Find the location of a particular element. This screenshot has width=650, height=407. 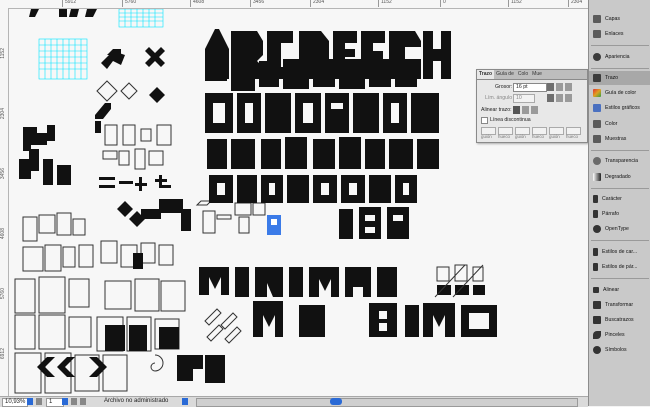

dock-item-appearance: Apariencia is located at coordinates (619, 57).